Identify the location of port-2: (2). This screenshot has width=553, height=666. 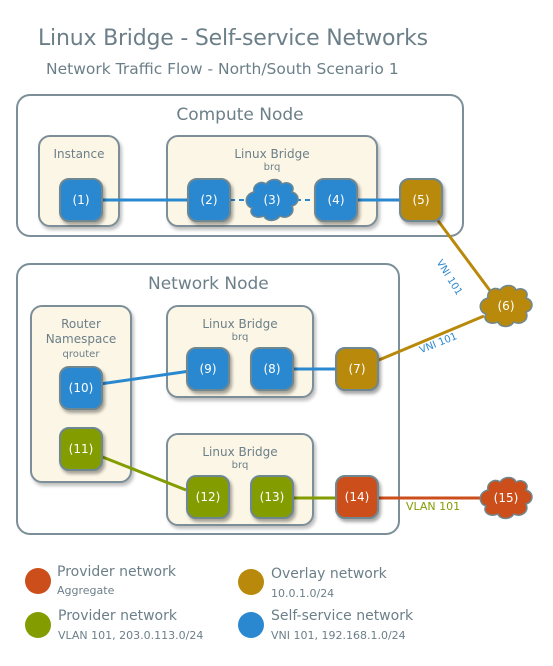
(209, 200).